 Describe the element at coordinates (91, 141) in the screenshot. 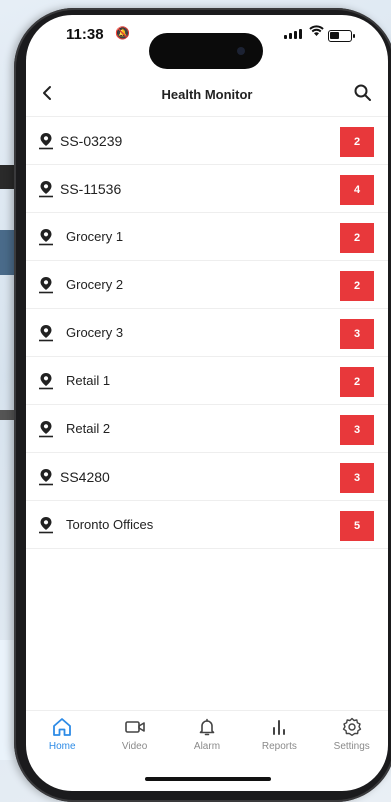

I see `site-name: SS-03239` at that location.